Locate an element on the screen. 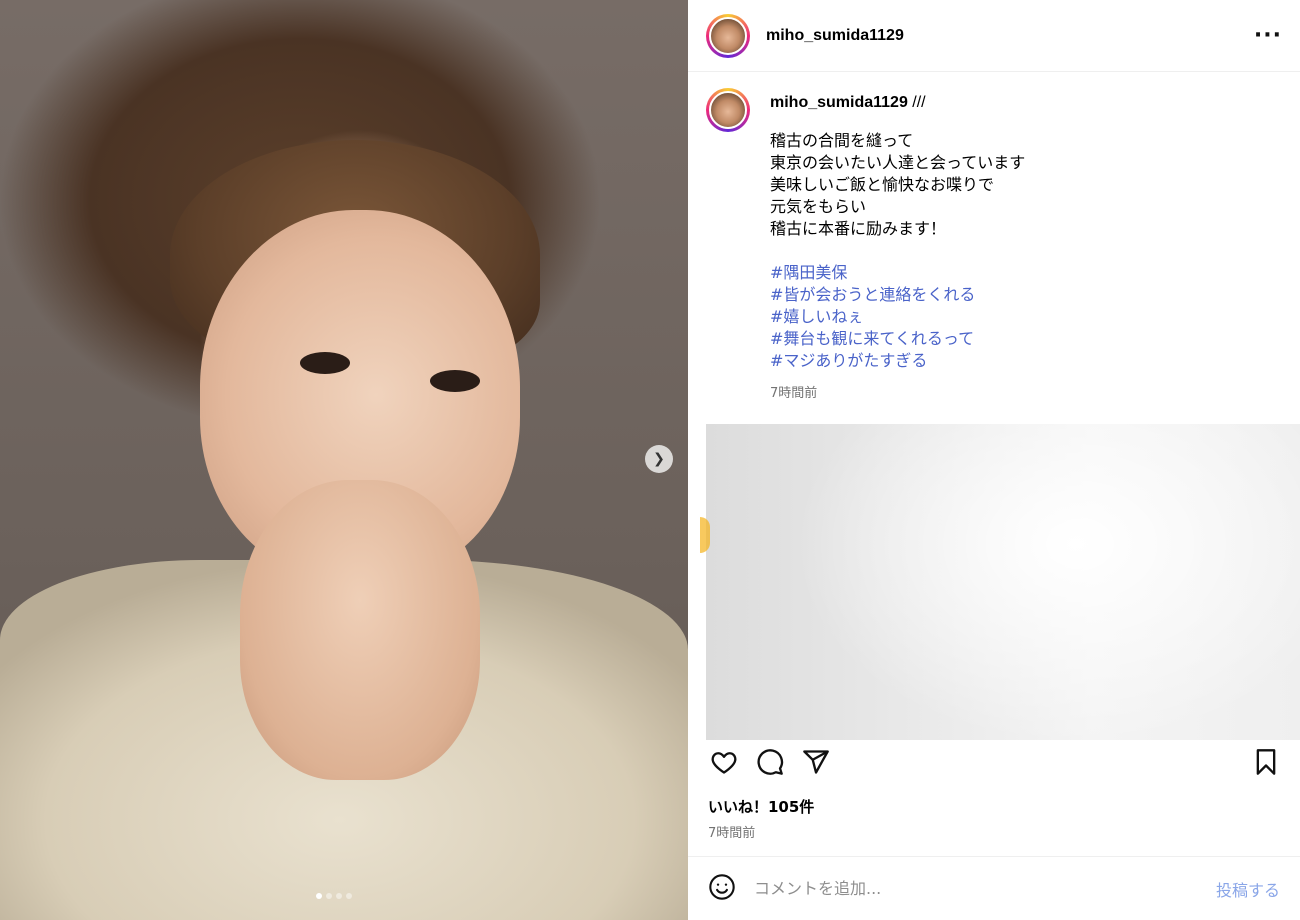  like-count: いいね！105件 is located at coordinates (761, 806).